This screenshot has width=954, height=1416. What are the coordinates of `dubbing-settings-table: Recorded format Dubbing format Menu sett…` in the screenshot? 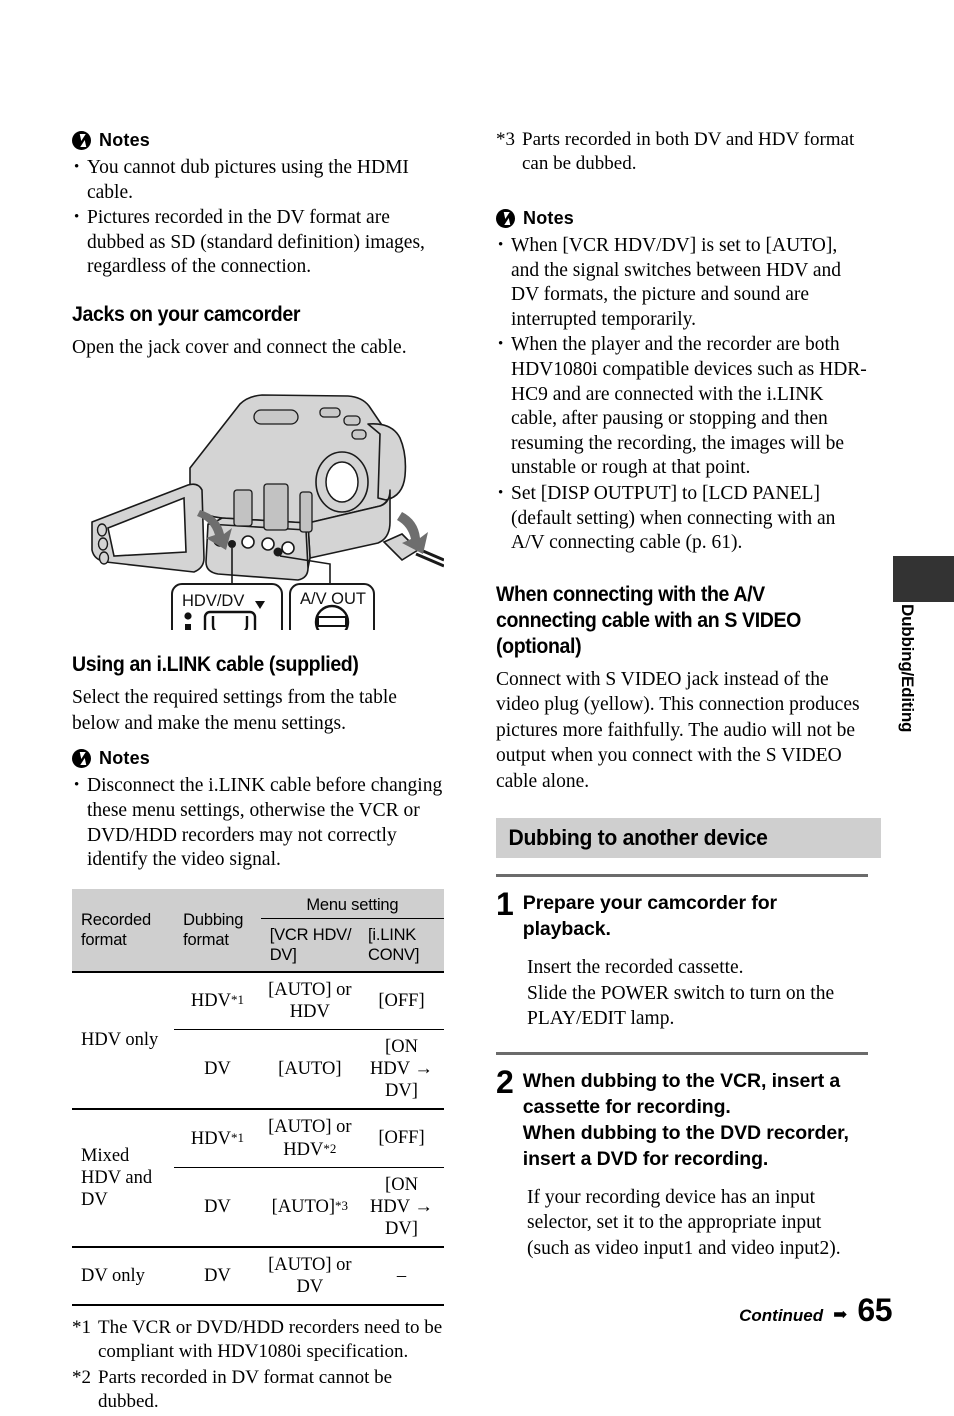 It's located at (258, 1097).